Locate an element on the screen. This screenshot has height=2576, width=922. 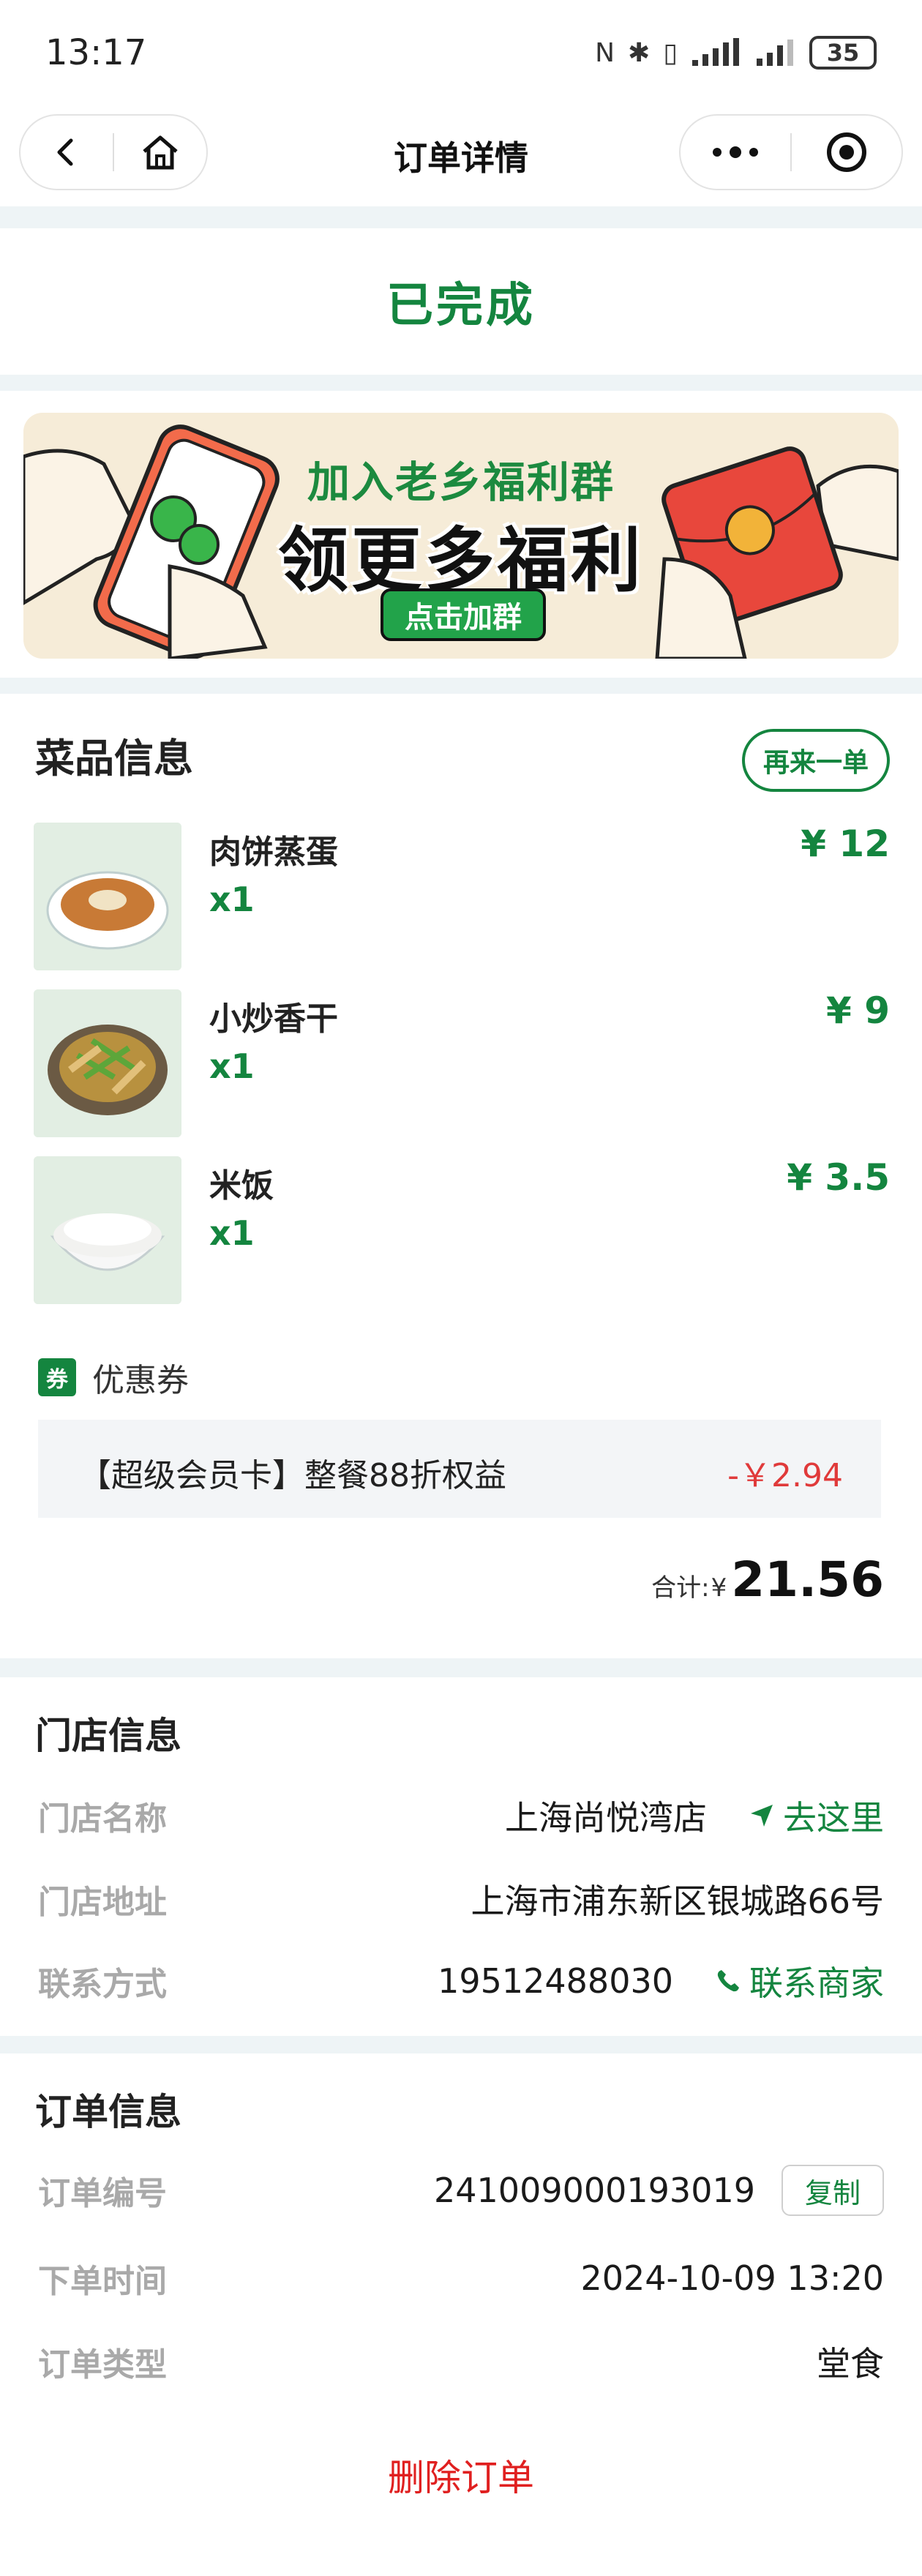
coupon-discount: -￥2.94 is located at coordinates (785, 1475).